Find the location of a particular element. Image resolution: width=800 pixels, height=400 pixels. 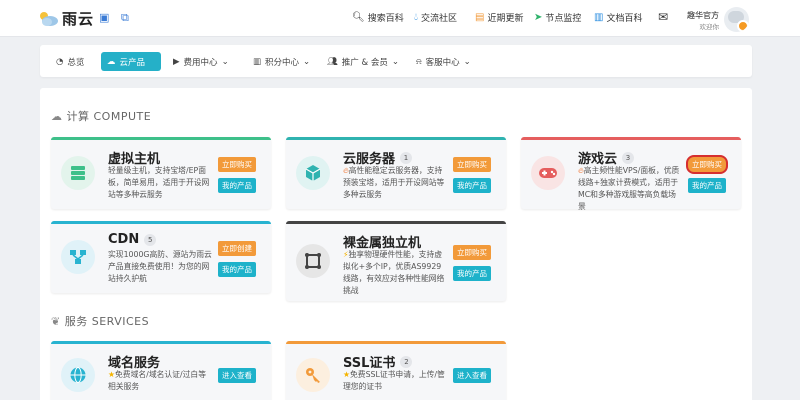

nav-search-wiki: 🔍︎ 搜索百科 is located at coordinates (378, 17).